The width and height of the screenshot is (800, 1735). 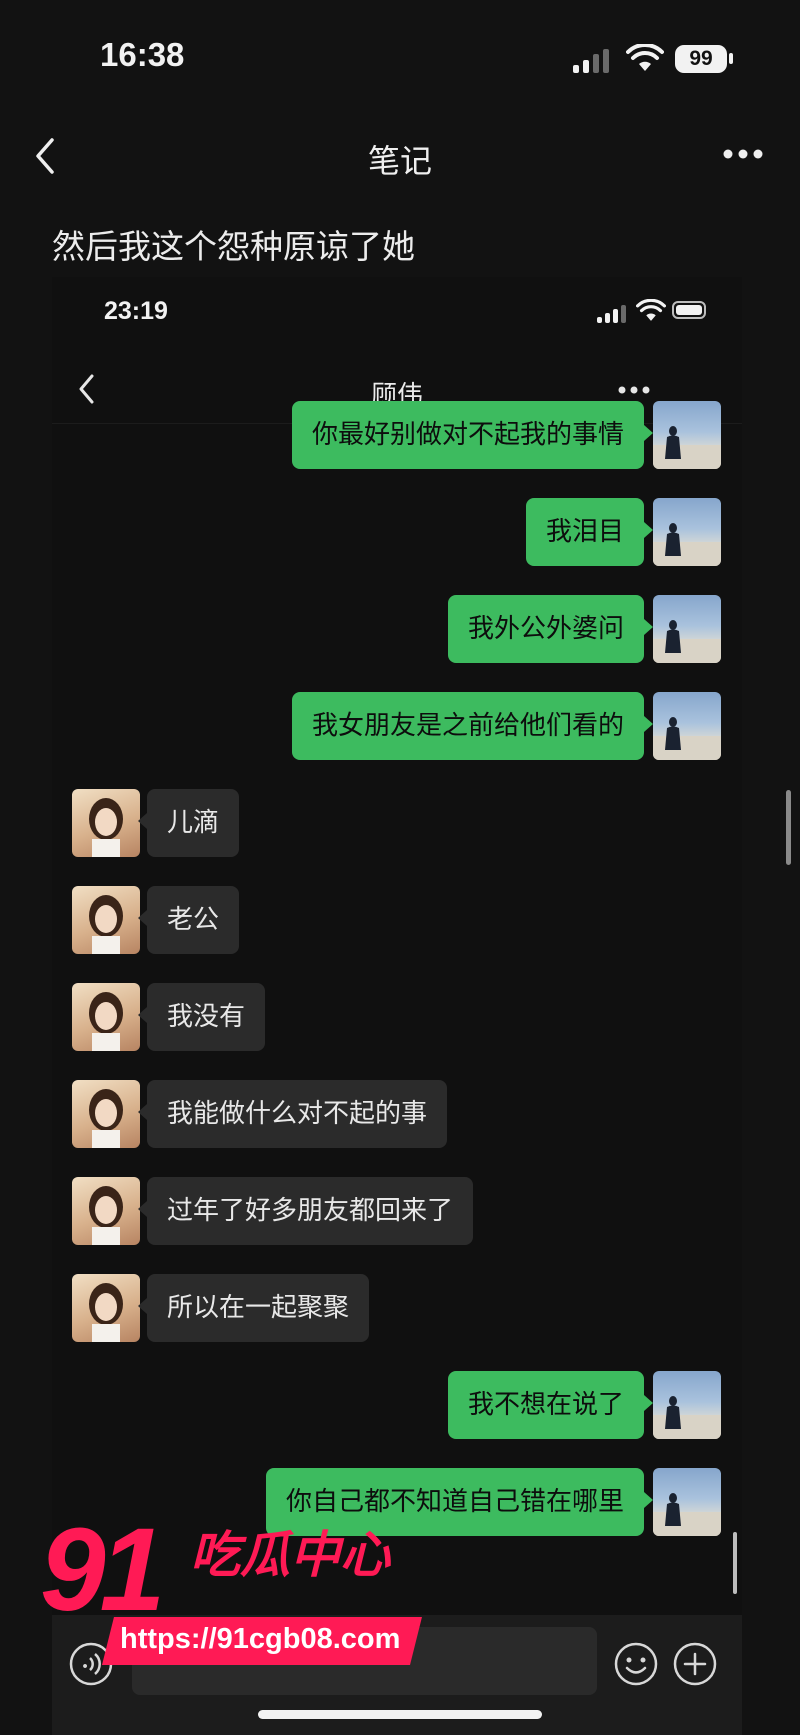 What do you see at coordinates (233, 246) in the screenshot?
I see `note-caption: 然后我这个怨种原谅了她` at bounding box center [233, 246].